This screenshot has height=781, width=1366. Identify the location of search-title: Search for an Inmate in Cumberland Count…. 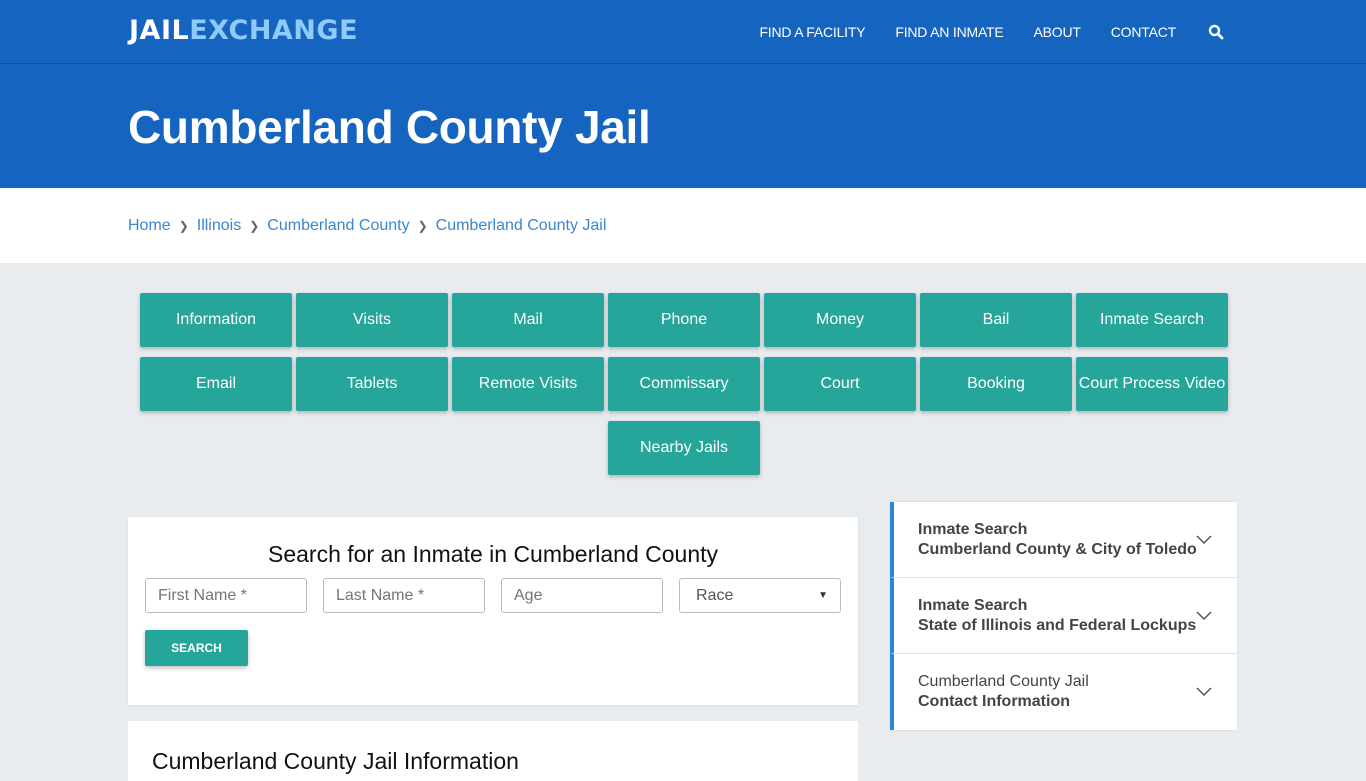
(493, 554).